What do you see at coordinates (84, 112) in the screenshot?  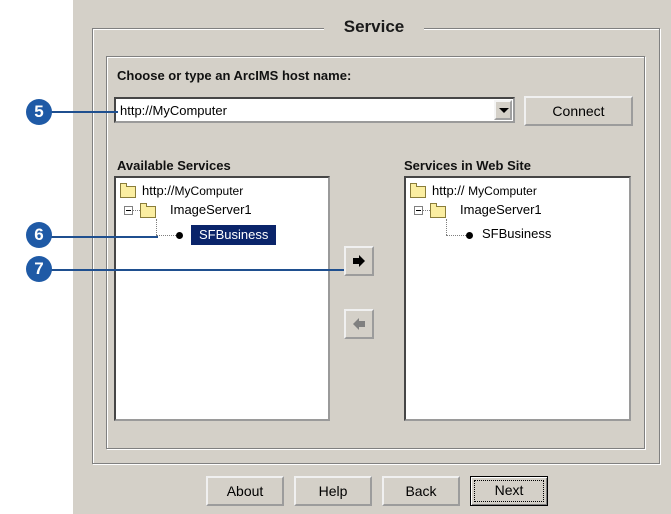 I see `callout-5-leader` at bounding box center [84, 112].